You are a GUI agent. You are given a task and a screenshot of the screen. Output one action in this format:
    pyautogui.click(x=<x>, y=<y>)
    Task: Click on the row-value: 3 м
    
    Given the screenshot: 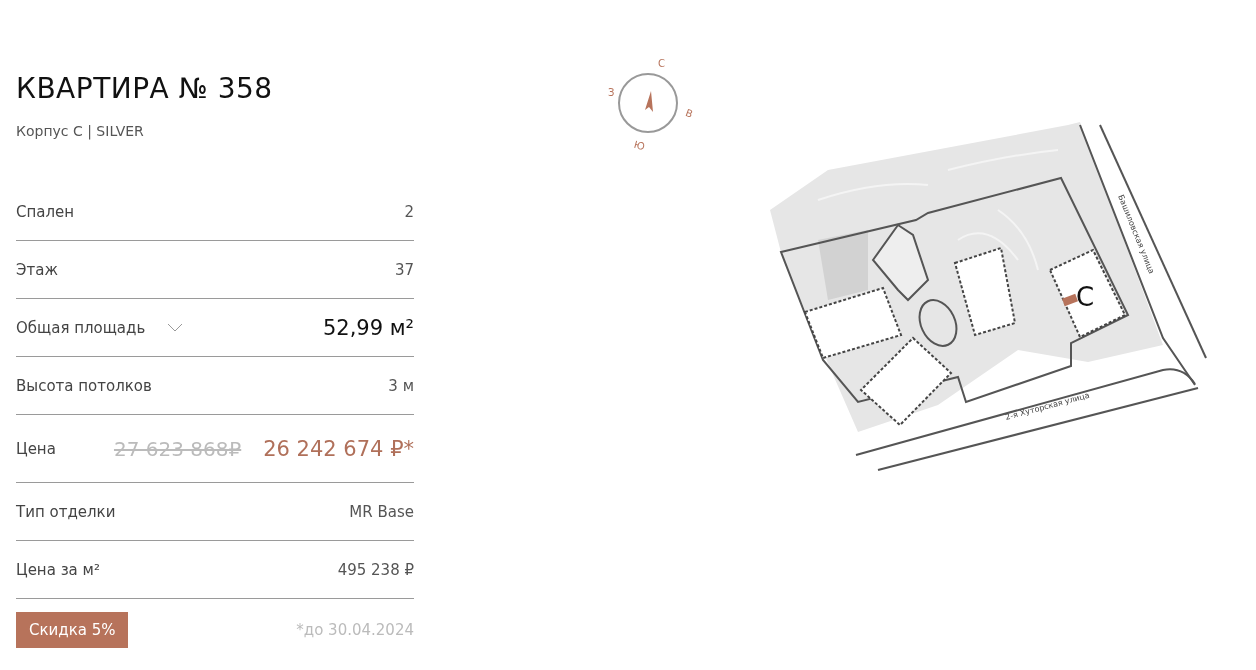 What is the action you would take?
    pyautogui.click(x=401, y=385)
    